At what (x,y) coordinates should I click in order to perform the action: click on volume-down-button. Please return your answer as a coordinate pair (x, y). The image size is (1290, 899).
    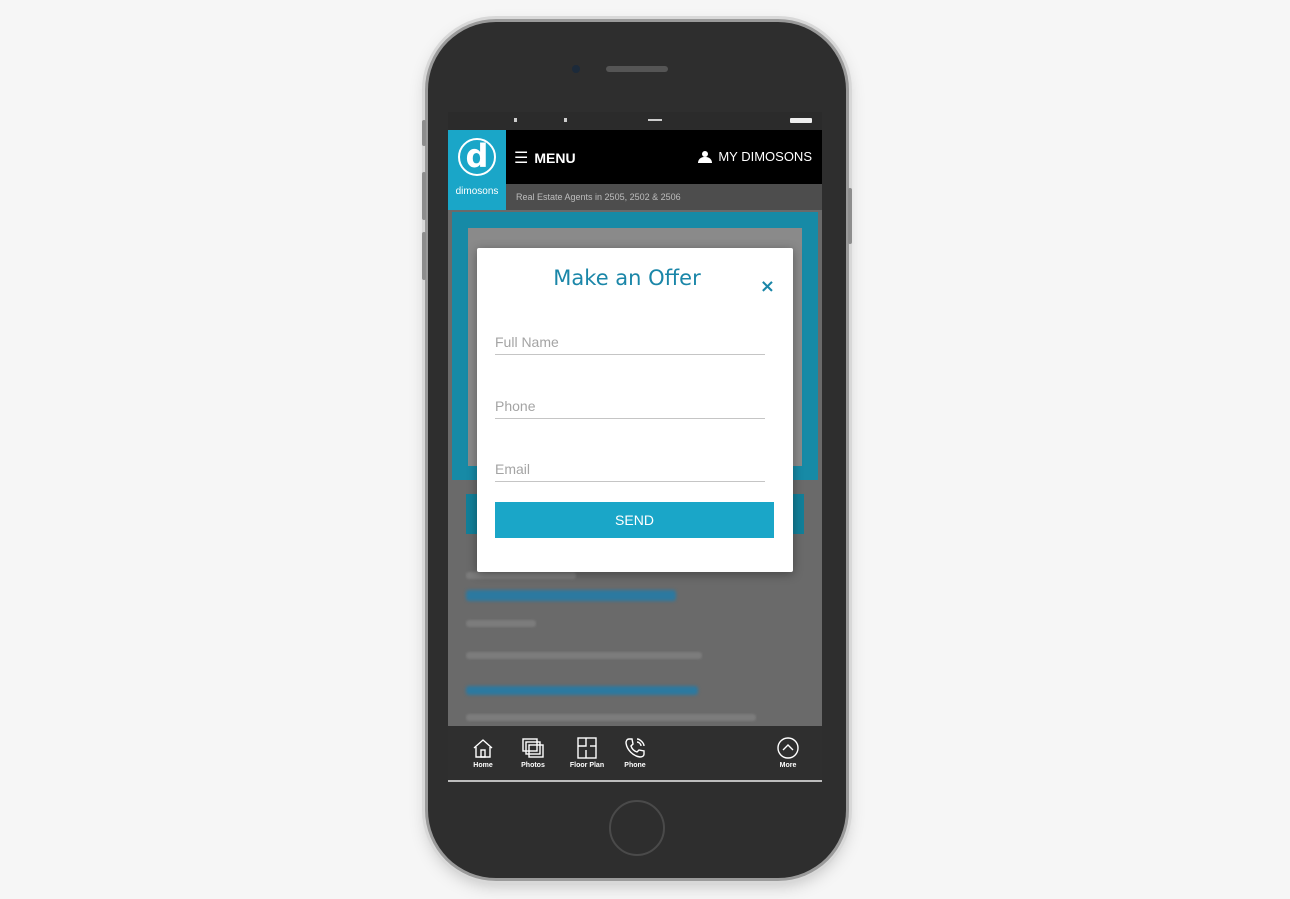
    Looking at the image, I should click on (424, 256).